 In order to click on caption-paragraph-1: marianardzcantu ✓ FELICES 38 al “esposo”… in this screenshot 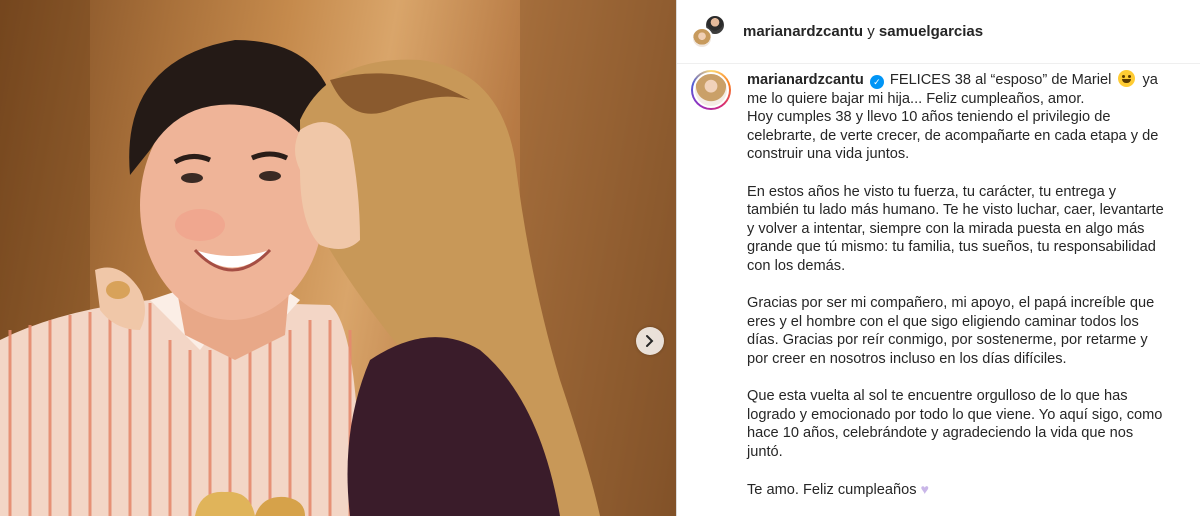, I will do `click(957, 117)`.